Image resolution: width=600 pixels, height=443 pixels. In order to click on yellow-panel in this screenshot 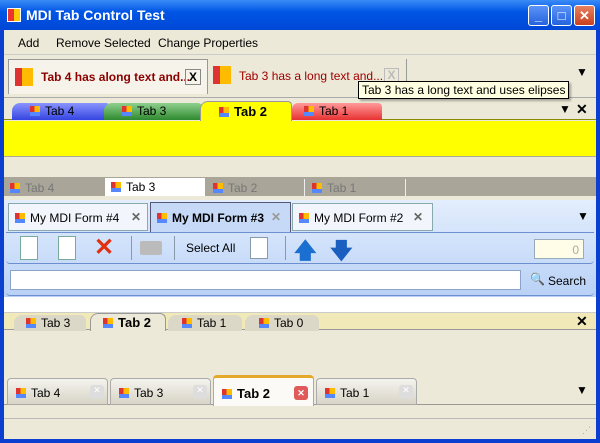, I will do `click(300, 139)`.